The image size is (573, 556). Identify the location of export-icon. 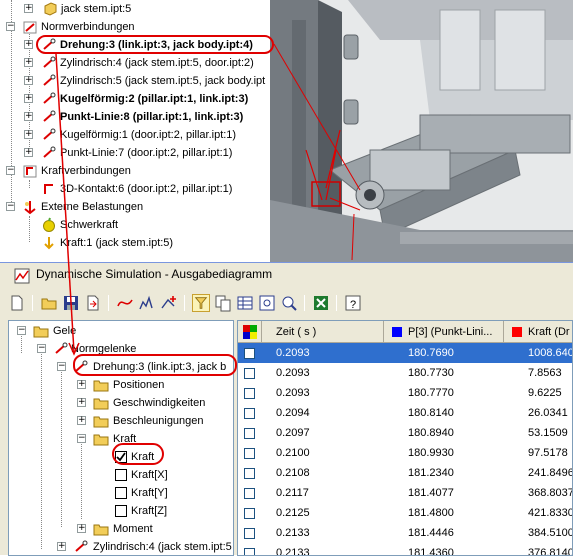
(93, 303).